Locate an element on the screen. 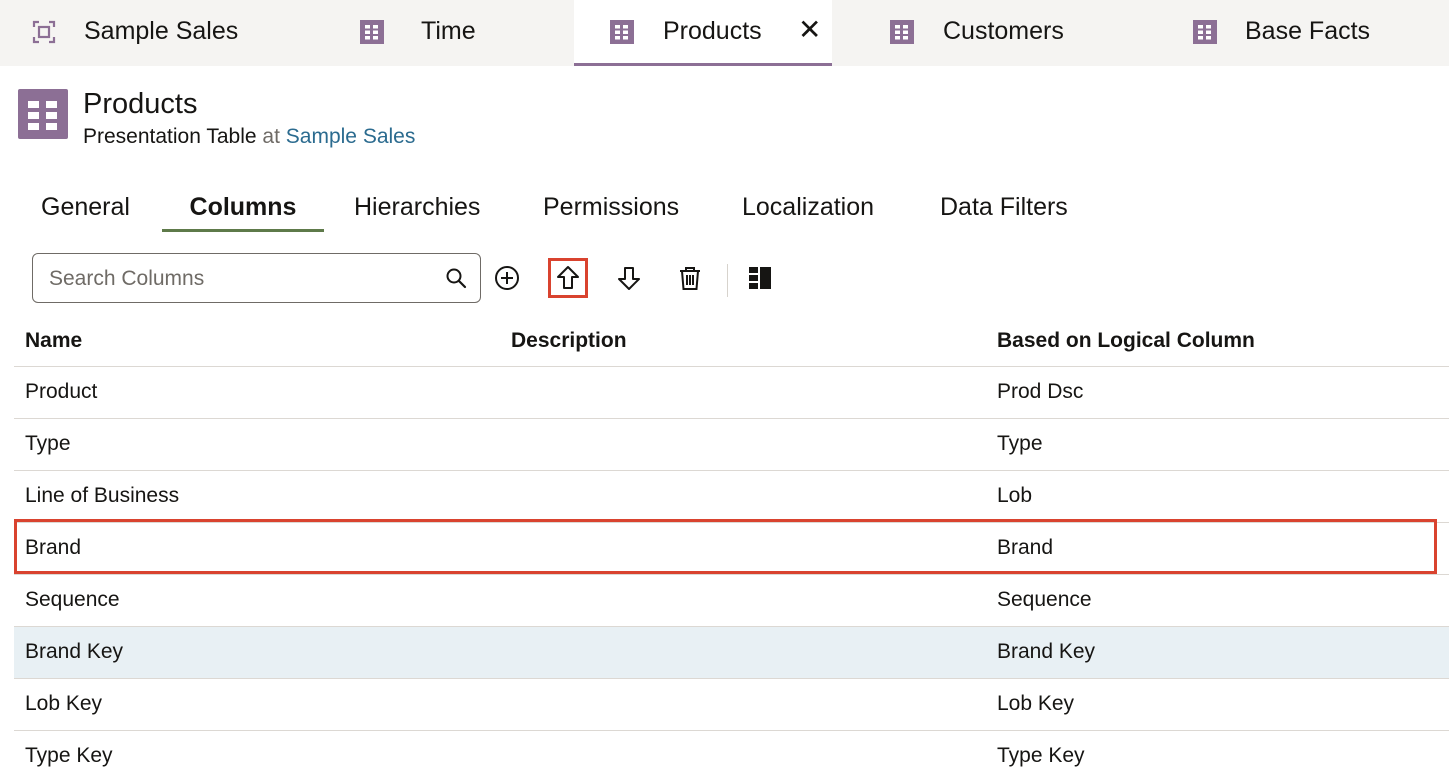  delete-icon is located at coordinates (690, 278).